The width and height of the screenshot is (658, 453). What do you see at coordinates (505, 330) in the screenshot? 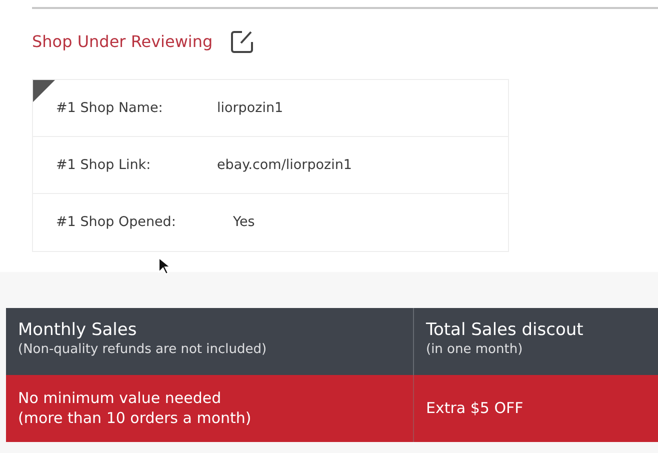
I see `header-title: Total Sales discout` at bounding box center [505, 330].